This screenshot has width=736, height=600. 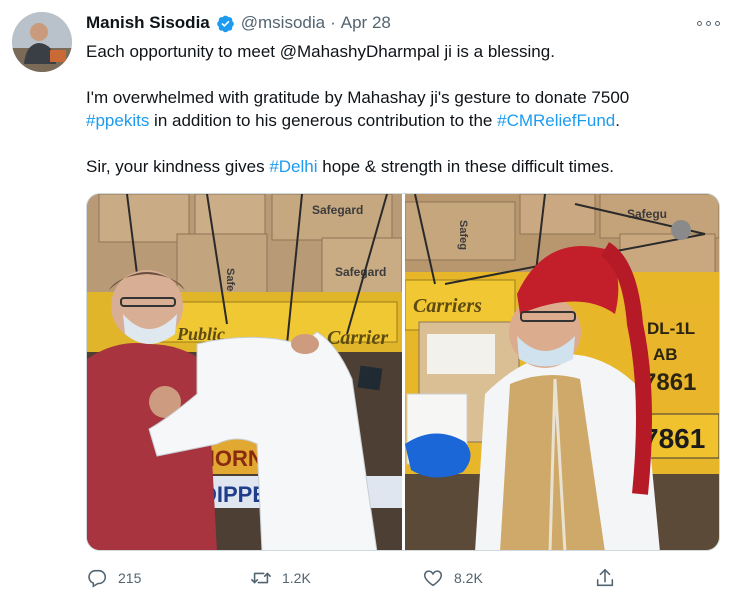 What do you see at coordinates (647, 214) in the screenshot?
I see `box-label: Safegu` at bounding box center [647, 214].